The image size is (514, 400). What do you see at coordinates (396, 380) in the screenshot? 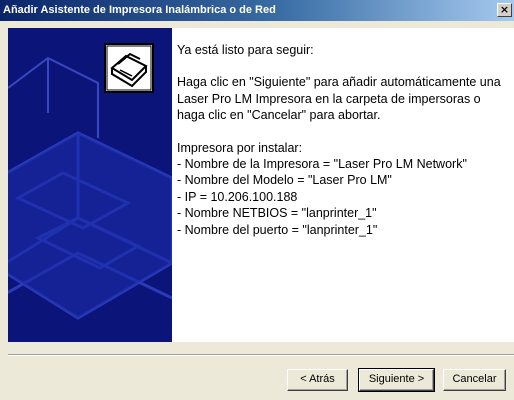
I see `next-button: Siguiente >` at bounding box center [396, 380].